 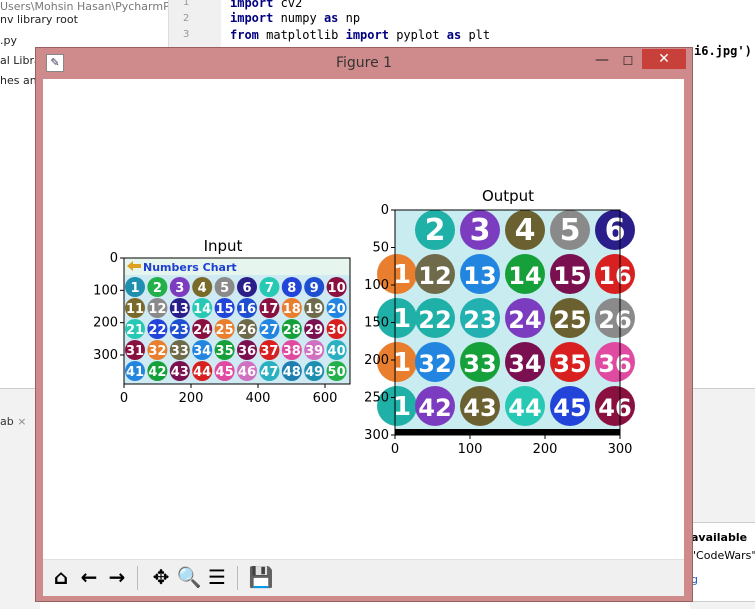 I want to click on close-button: ✕, so click(x=664, y=59).